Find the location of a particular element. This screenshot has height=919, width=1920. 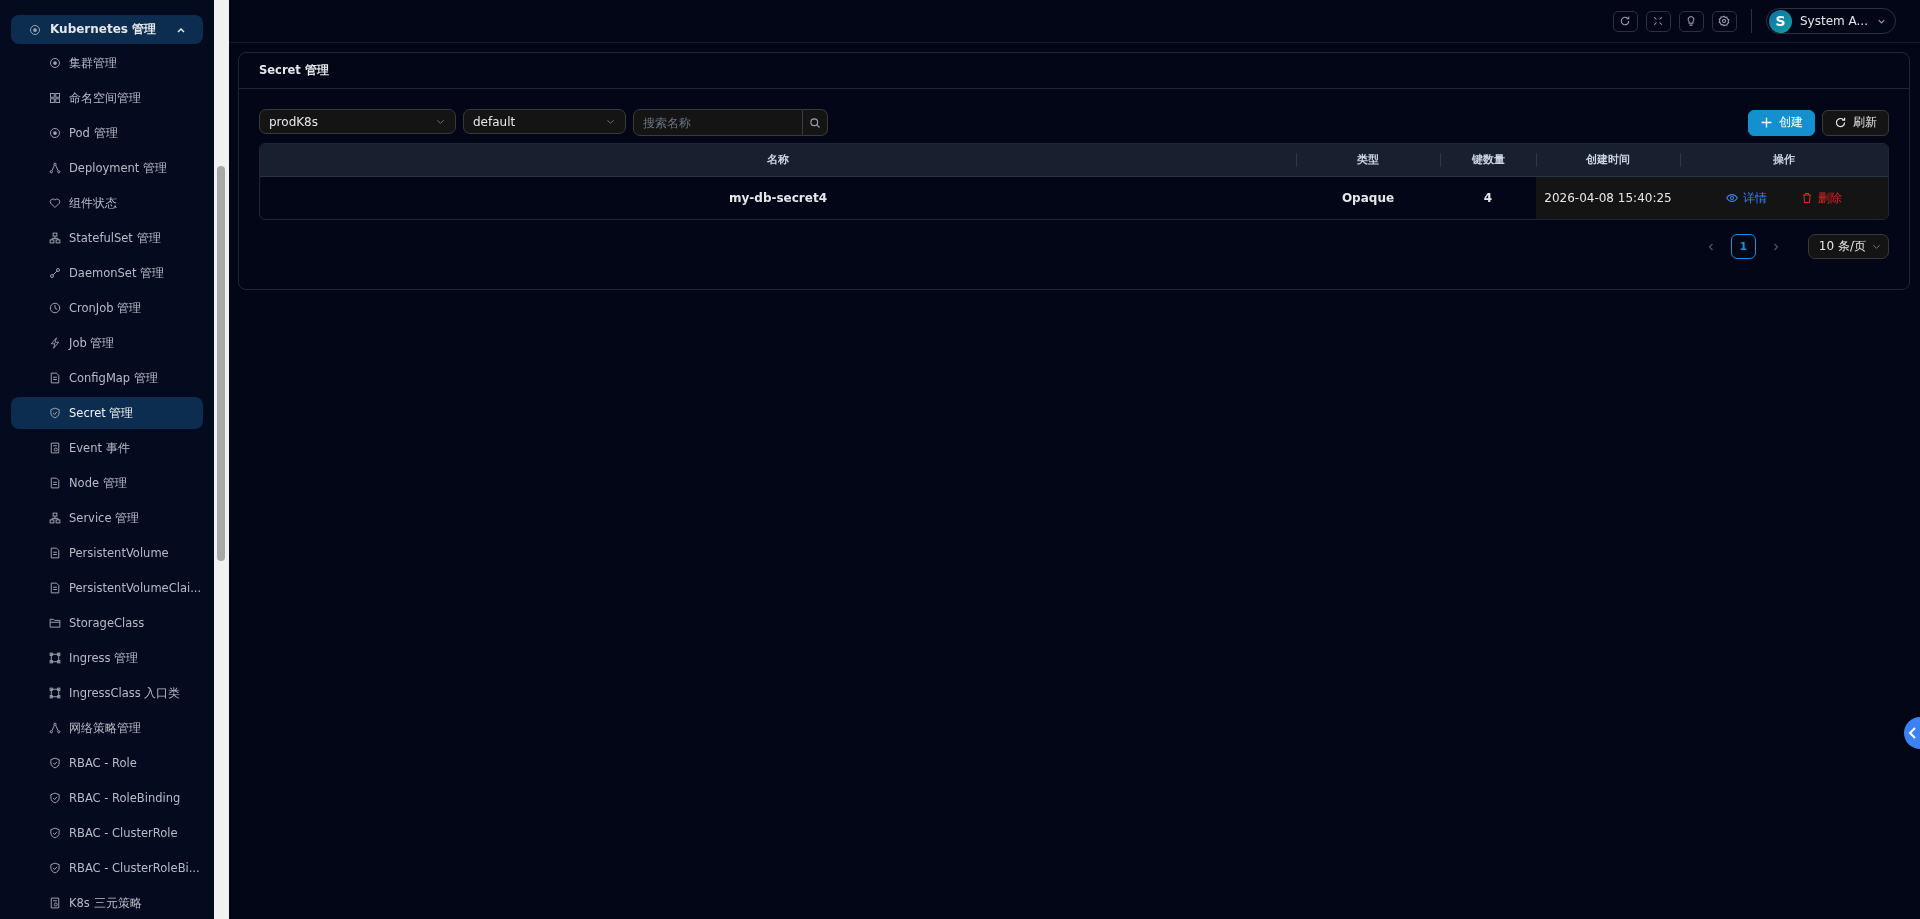

search-button is located at coordinates (815, 122).